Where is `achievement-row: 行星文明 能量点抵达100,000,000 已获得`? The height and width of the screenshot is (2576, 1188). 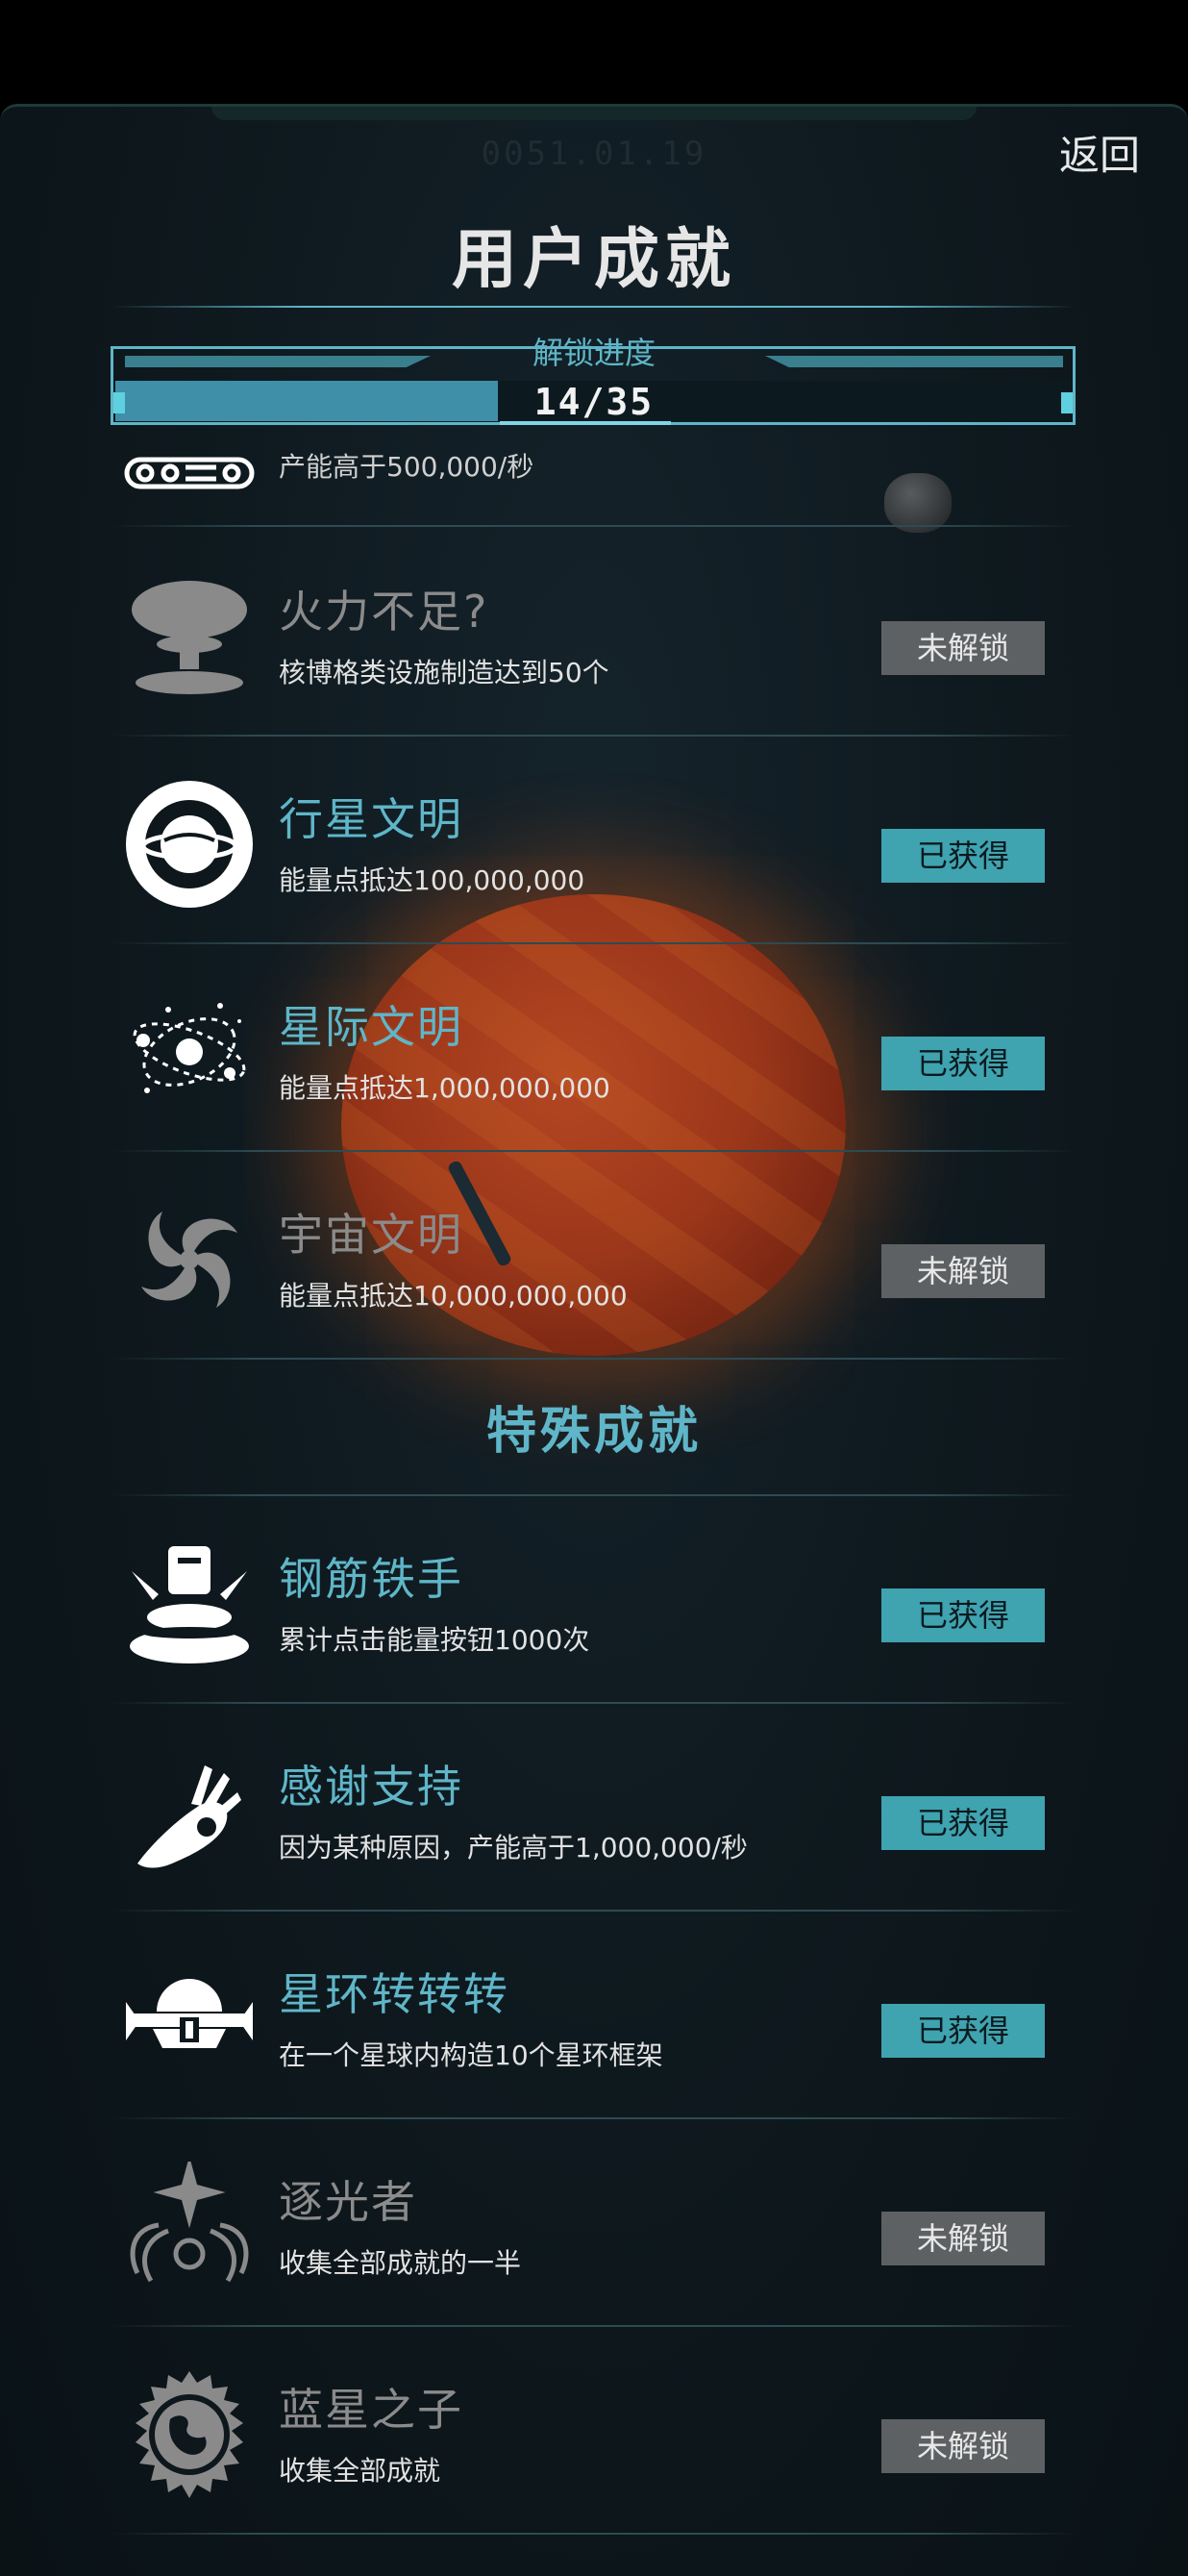
achievement-row: 行星文明 能量点抵达100,000,000 已获得 is located at coordinates (594, 840).